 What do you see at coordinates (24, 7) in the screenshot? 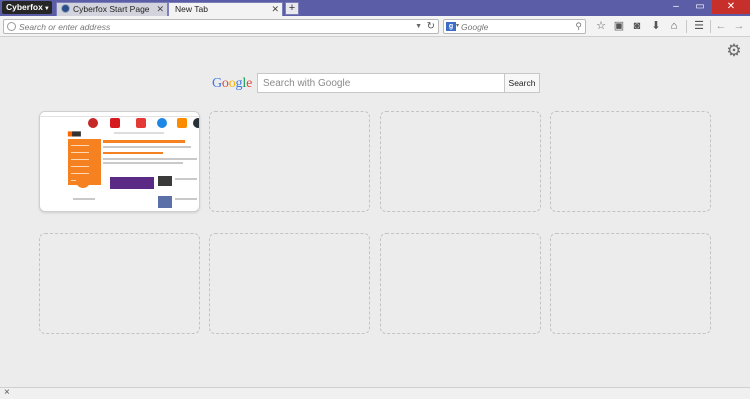
I see `app-menu-label: Cyberfox` at bounding box center [24, 7].